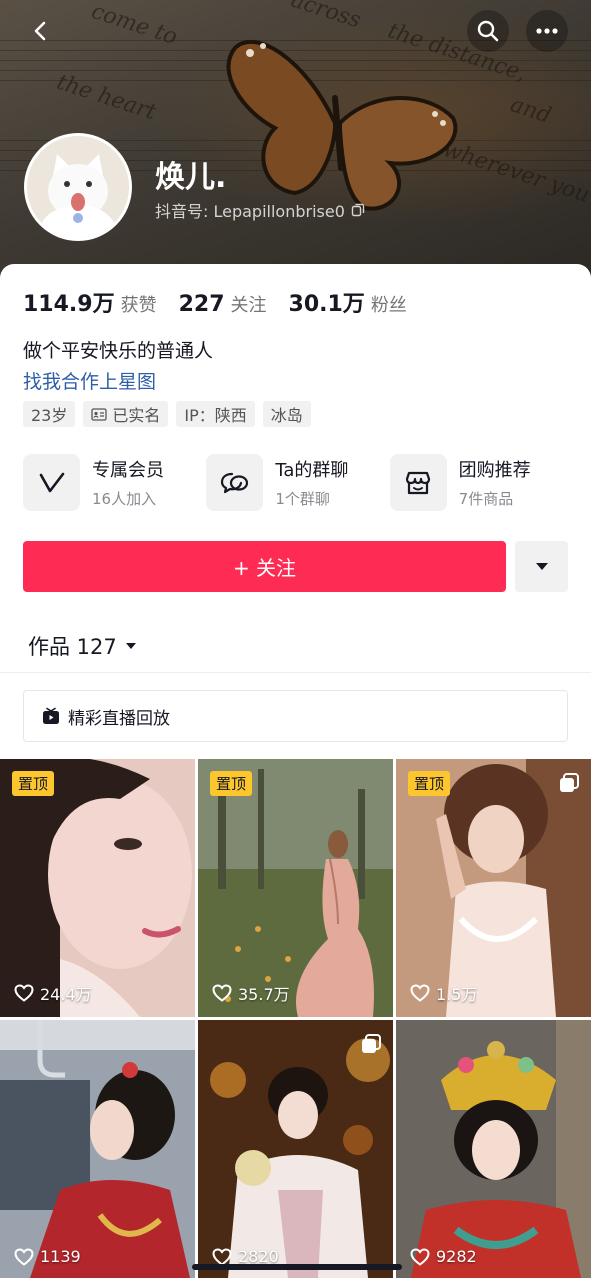  I want to click on stat-label: 获赞, so click(138, 305).